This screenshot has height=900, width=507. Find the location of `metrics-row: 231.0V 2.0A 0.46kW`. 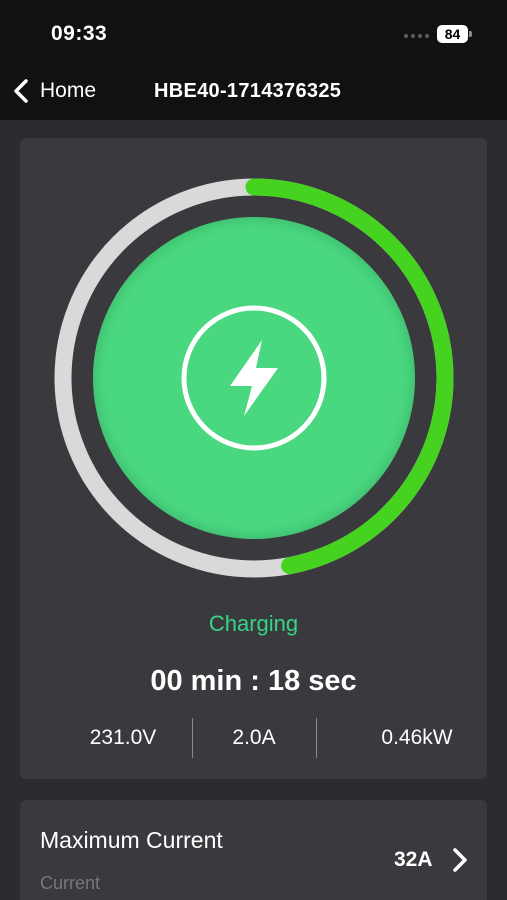

metrics-row: 231.0V 2.0A 0.46kW is located at coordinates (253, 738).